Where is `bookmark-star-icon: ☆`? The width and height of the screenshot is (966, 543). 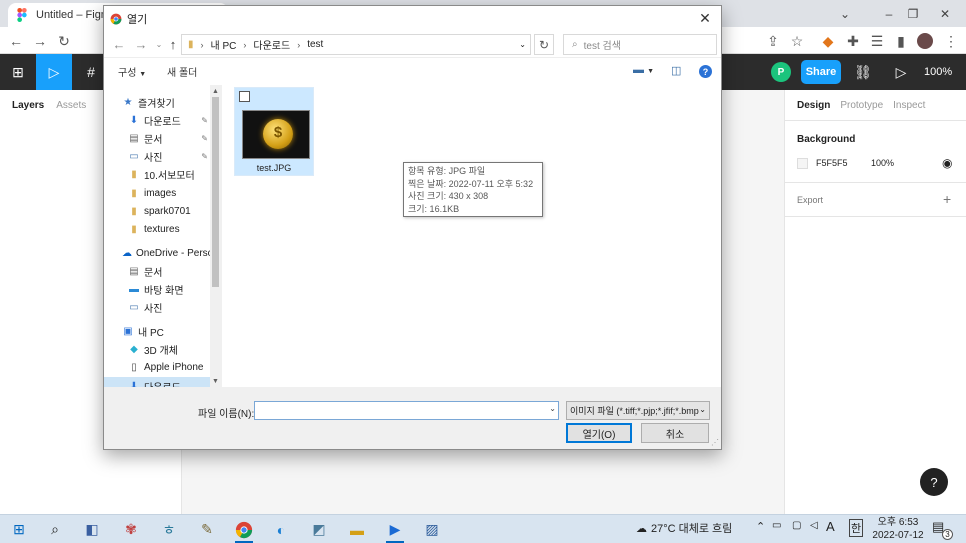 bookmark-star-icon: ☆ is located at coordinates (797, 41).